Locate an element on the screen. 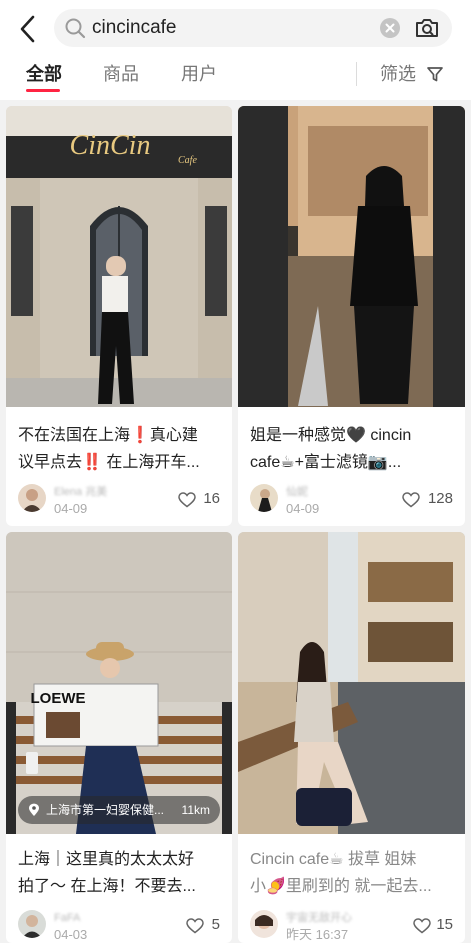 Image resolution: width=471 pixels, height=943 pixels. tab-divider is located at coordinates (356, 74).